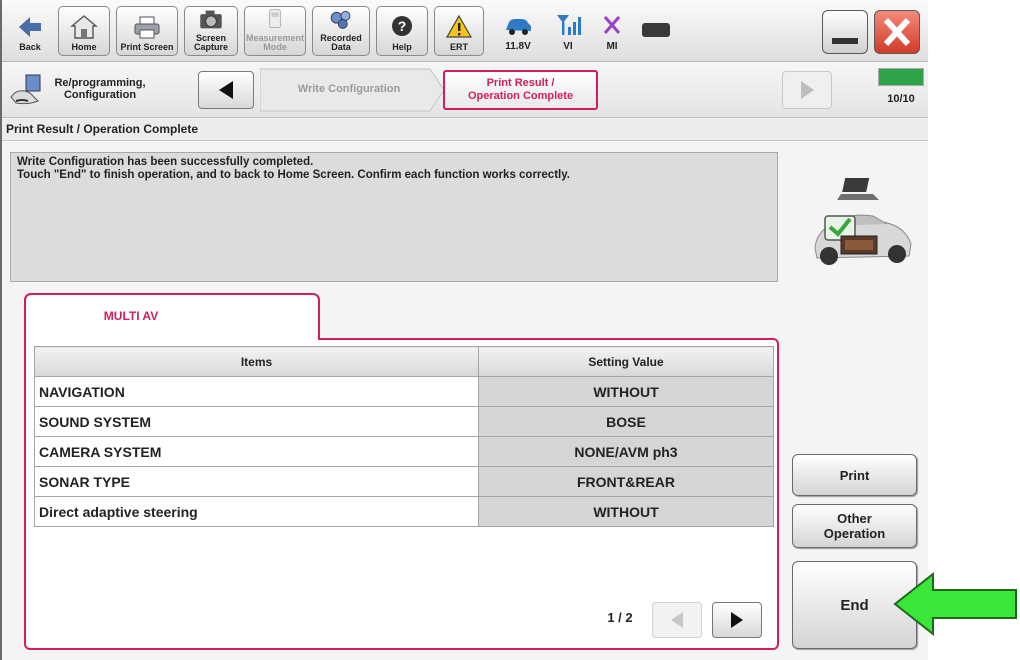  I want to click on right-arrow-icon, so click(807, 90).